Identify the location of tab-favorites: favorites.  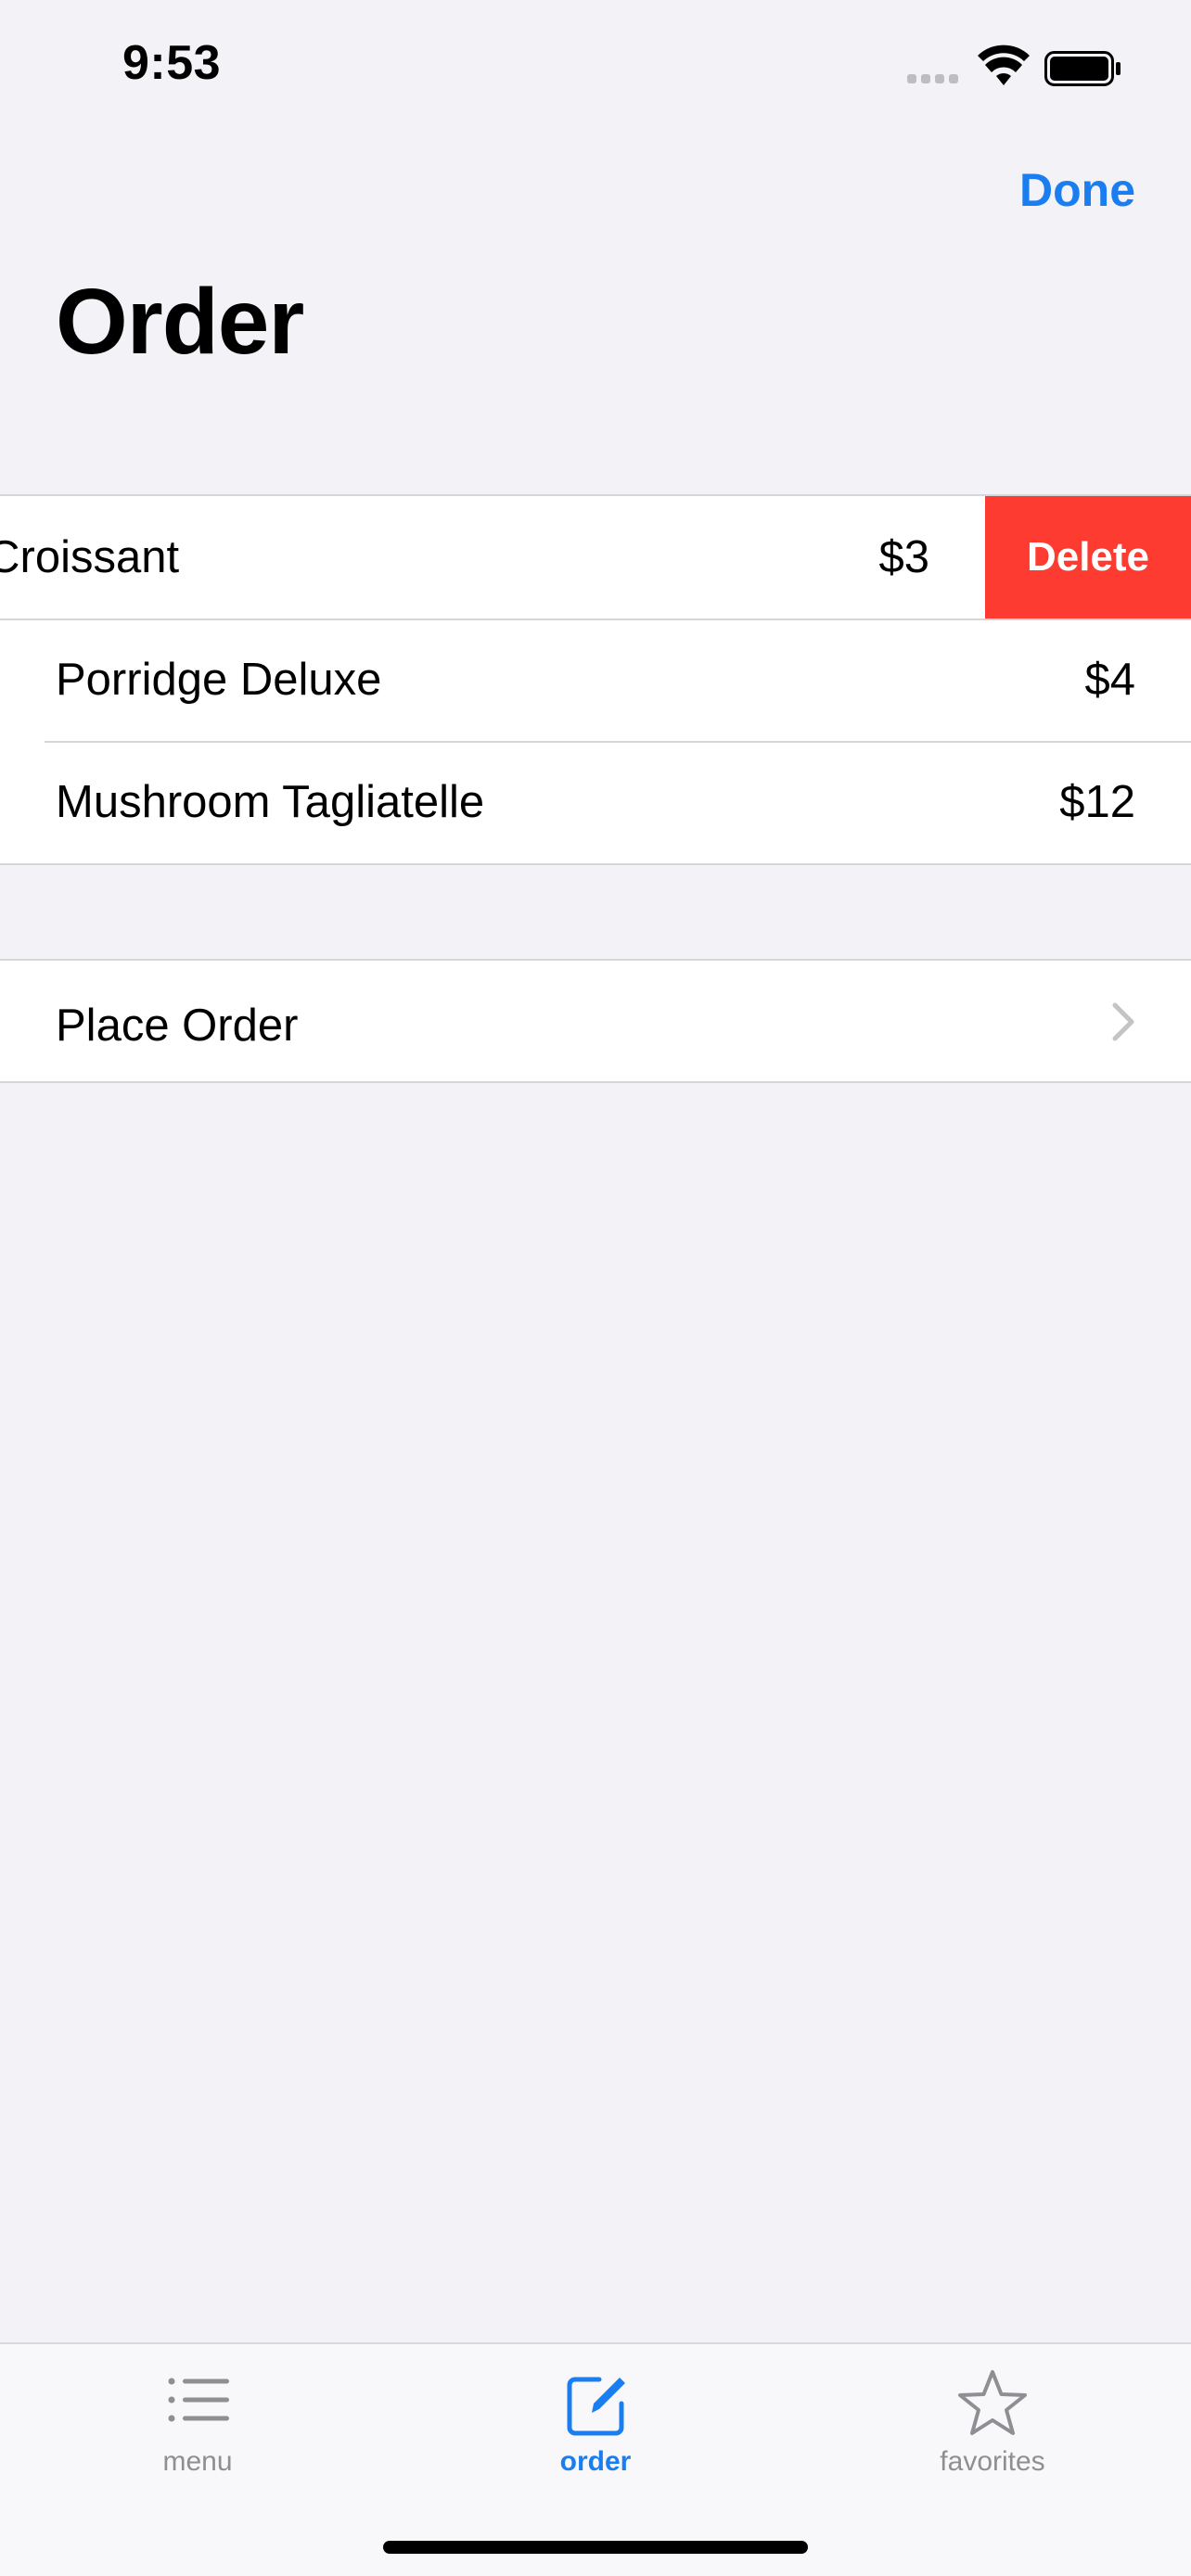
(992, 2423).